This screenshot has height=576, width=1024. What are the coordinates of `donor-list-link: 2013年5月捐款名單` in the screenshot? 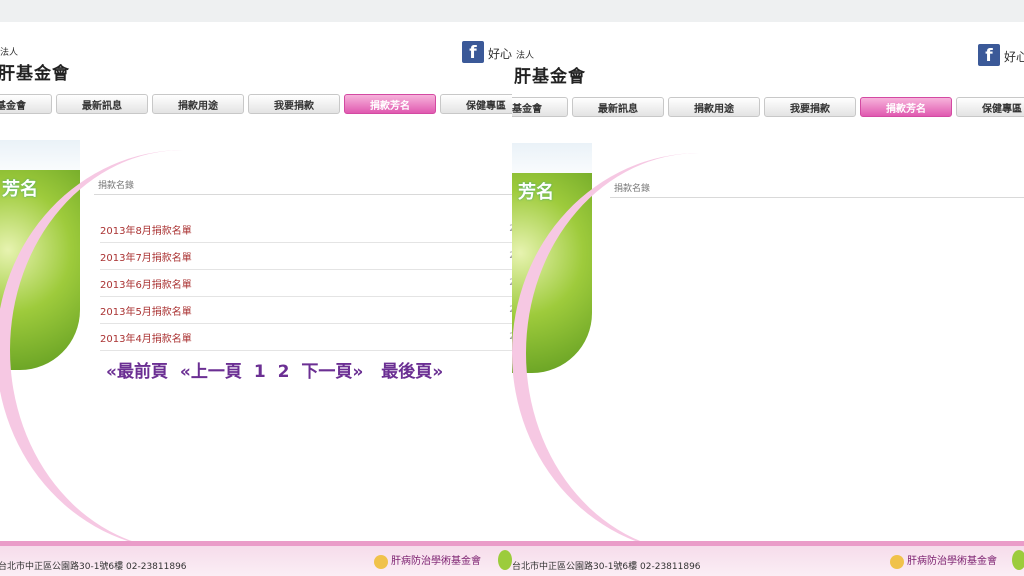 It's located at (146, 310).